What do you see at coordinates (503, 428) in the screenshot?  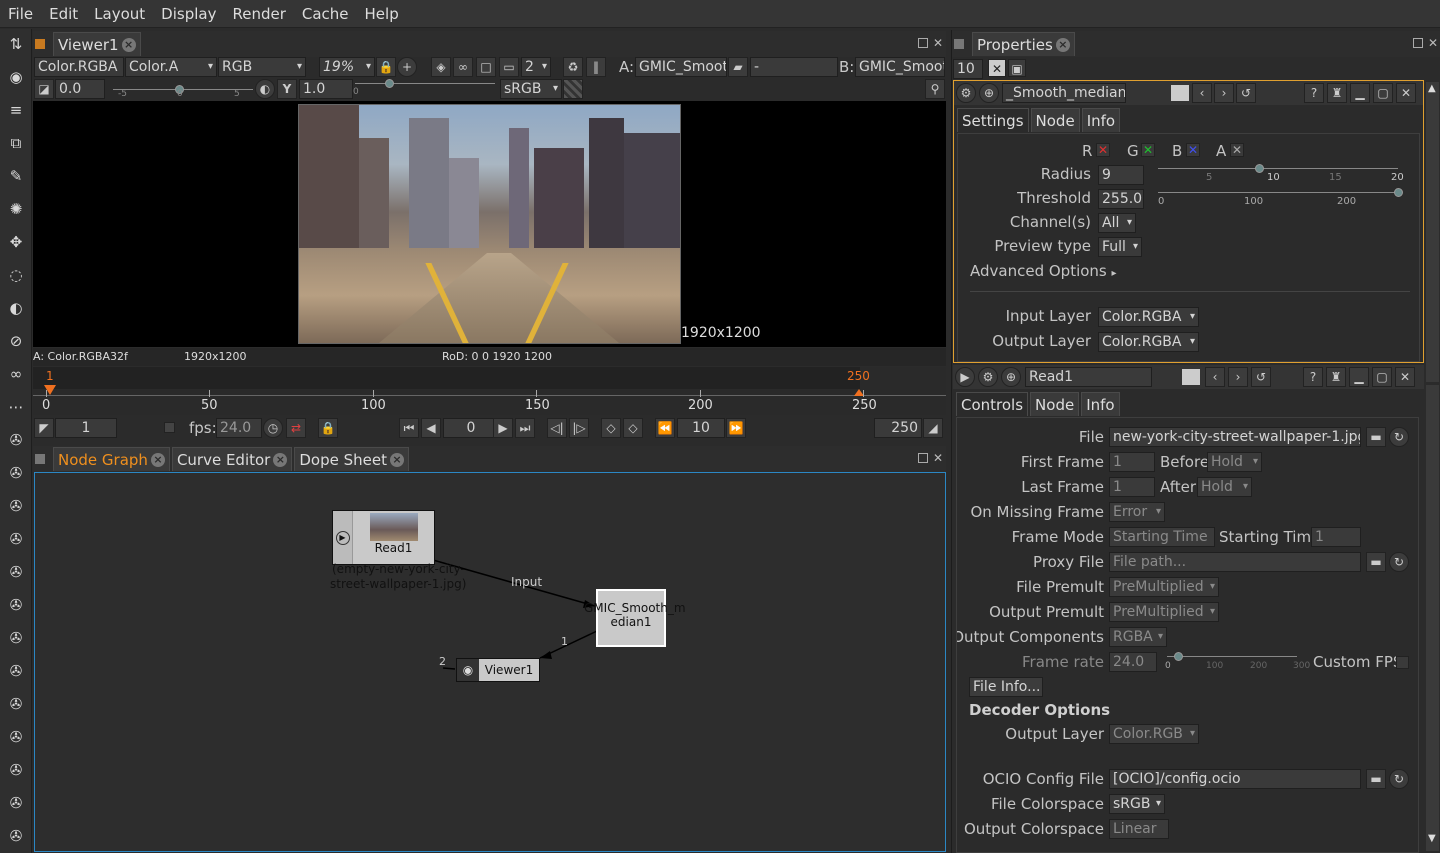 I see `play-forward-icon: ▶` at bounding box center [503, 428].